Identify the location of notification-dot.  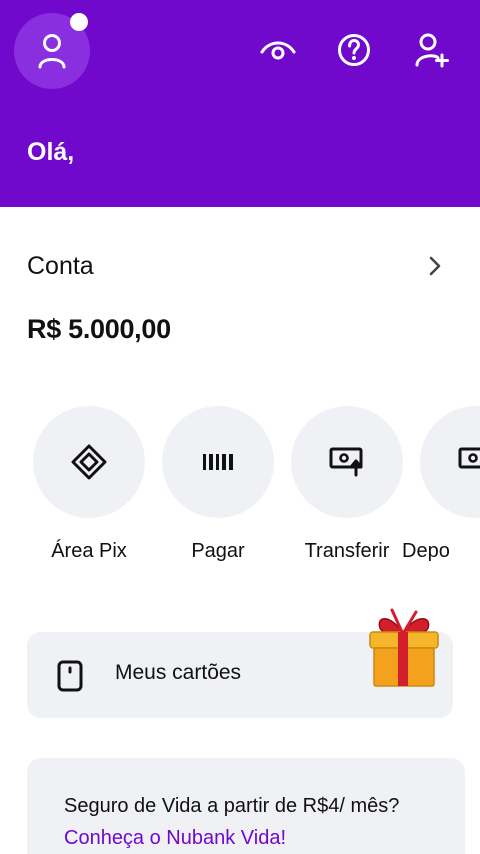
(79, 22).